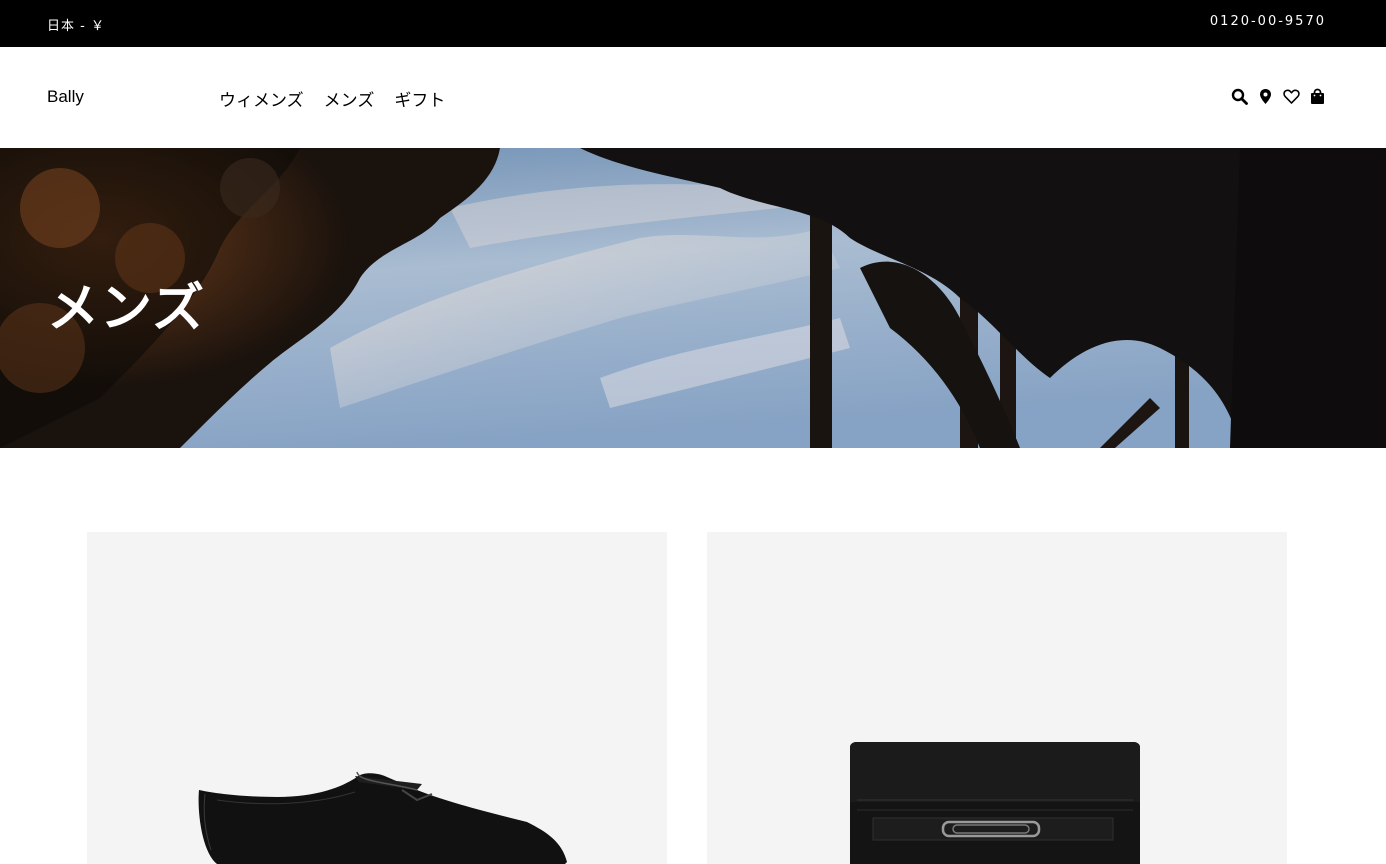 The image size is (1386, 864). I want to click on locale-currency-selector: 日本 - ￥, so click(76, 24).